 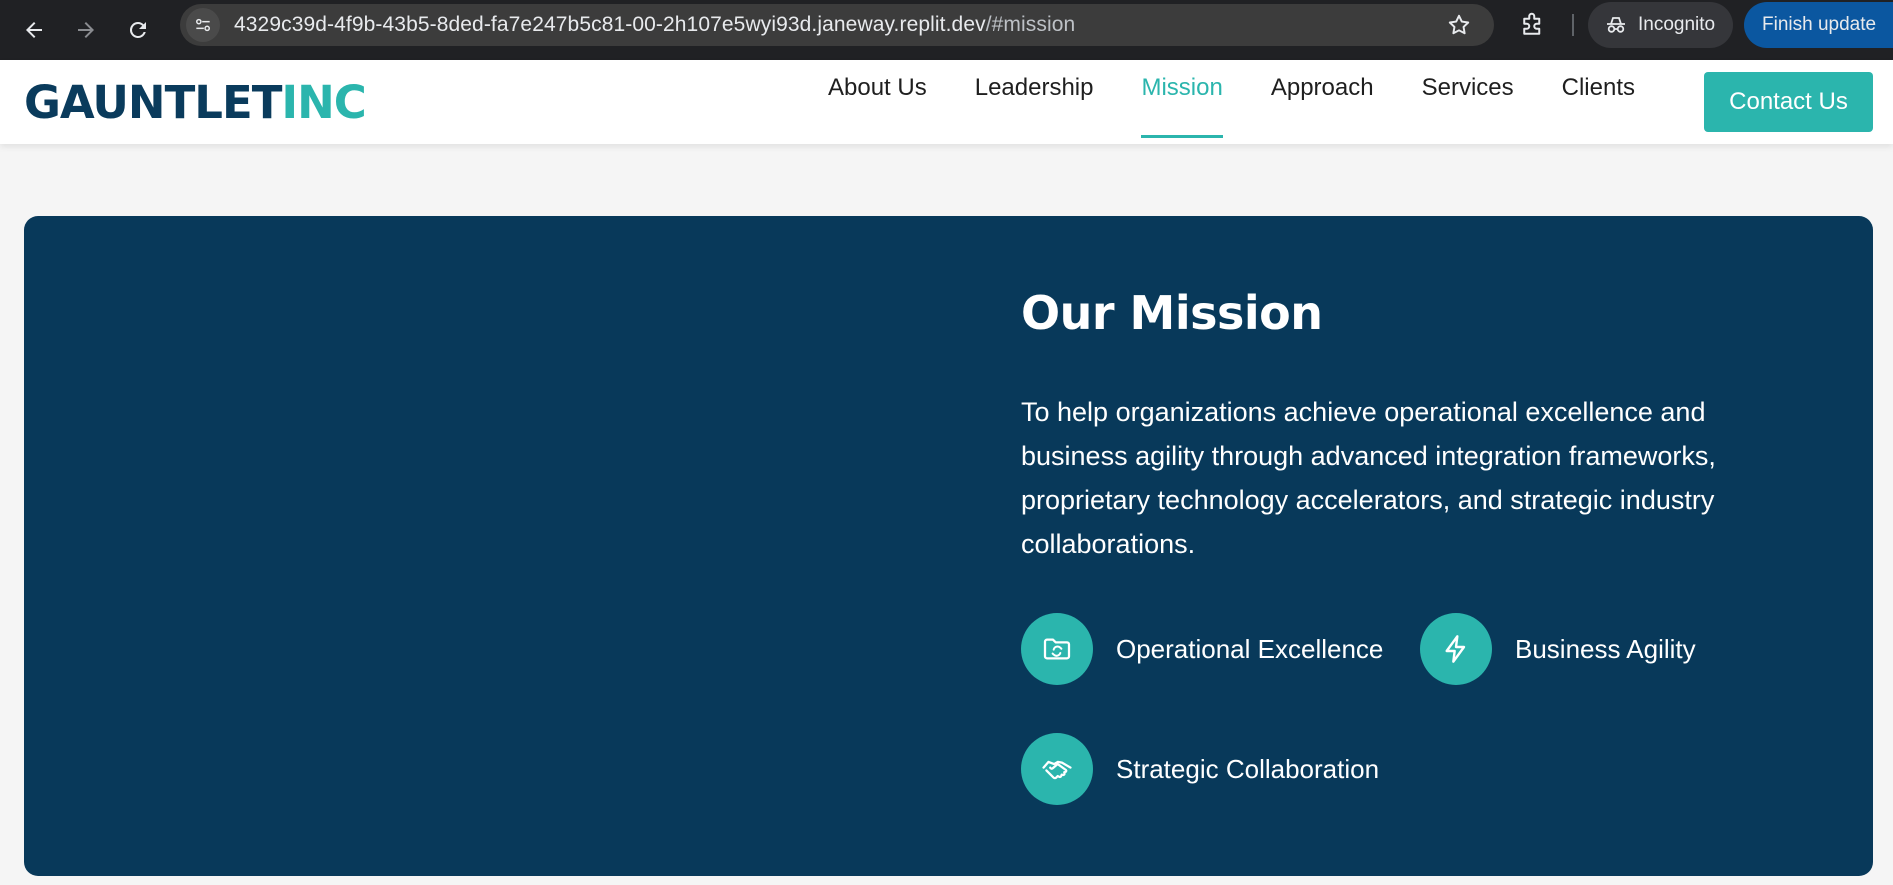 I want to click on logo-text-accent: INC, so click(x=323, y=102).